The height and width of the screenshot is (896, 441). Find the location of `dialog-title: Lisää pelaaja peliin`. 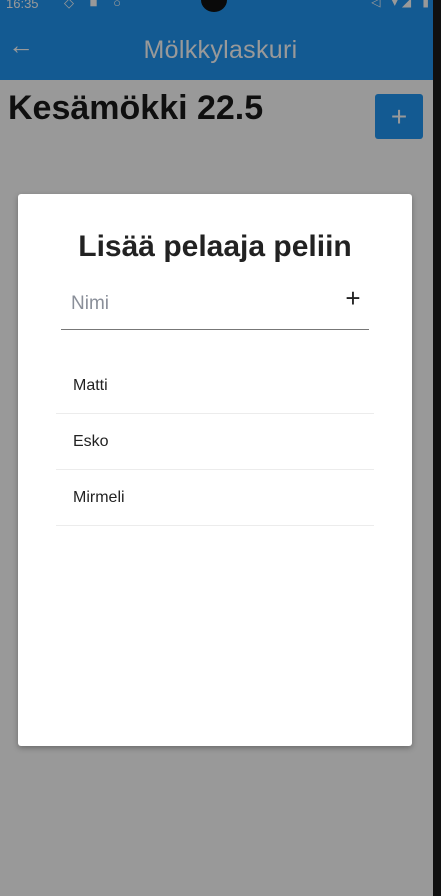

dialog-title: Lisää pelaaja peliin is located at coordinates (215, 246).